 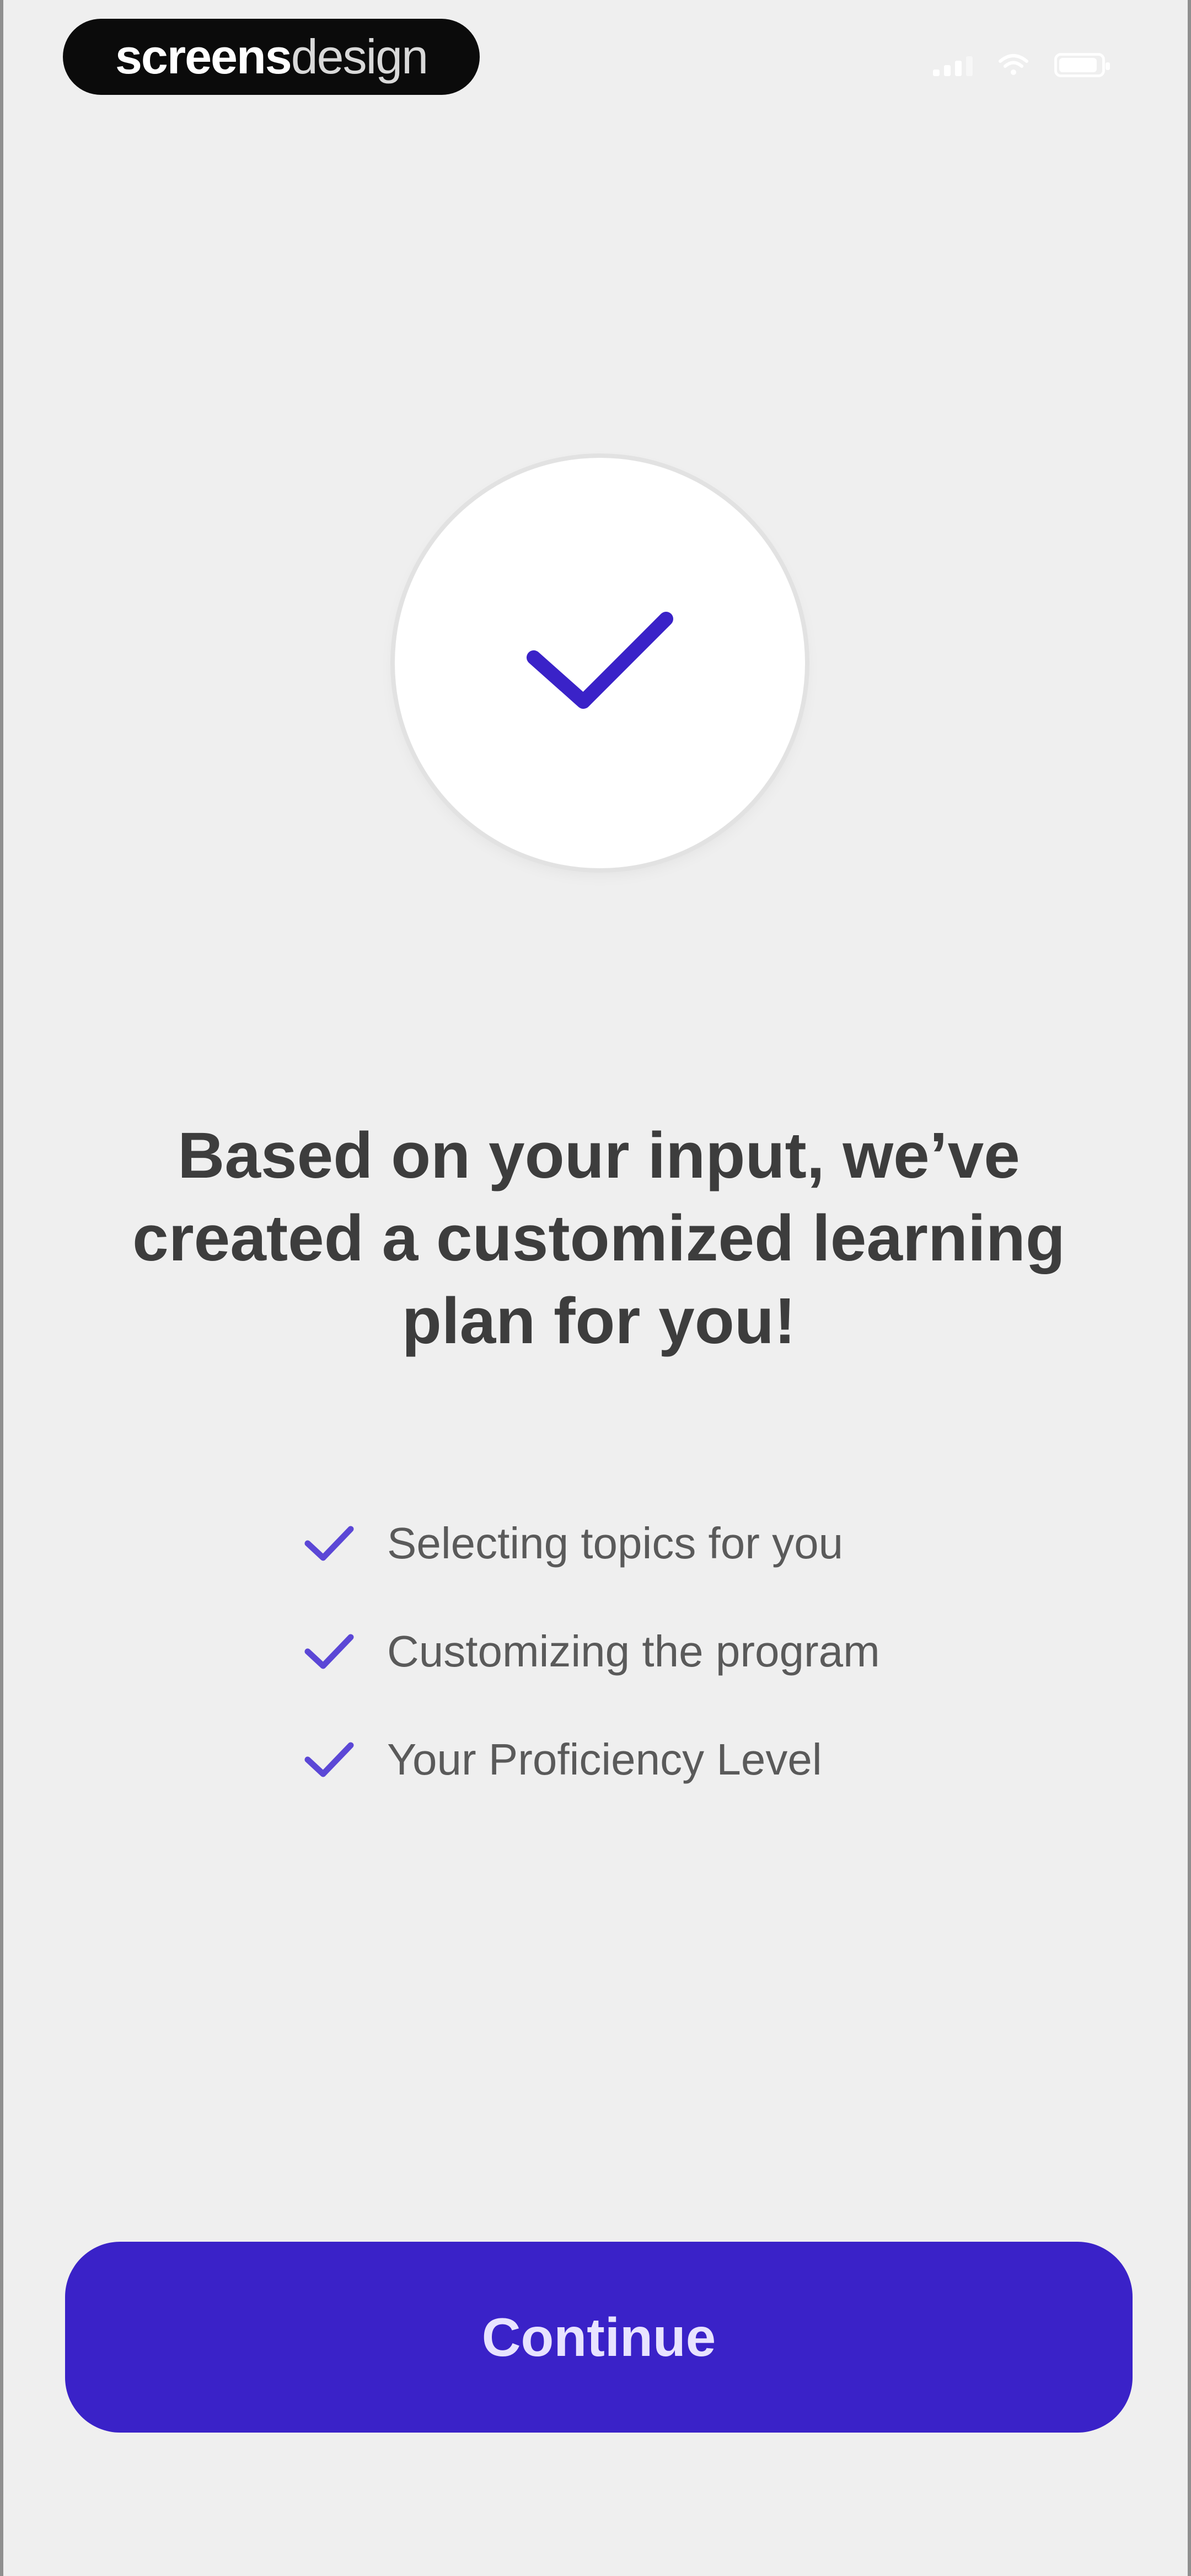 I want to click on success-badge, so click(x=600, y=663).